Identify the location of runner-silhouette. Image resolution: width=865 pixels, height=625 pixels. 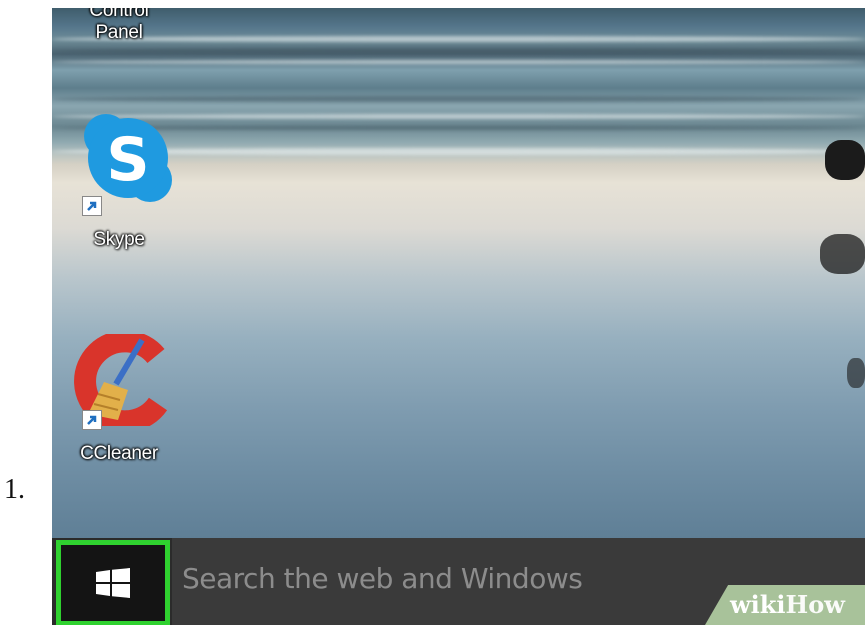
(845, 160).